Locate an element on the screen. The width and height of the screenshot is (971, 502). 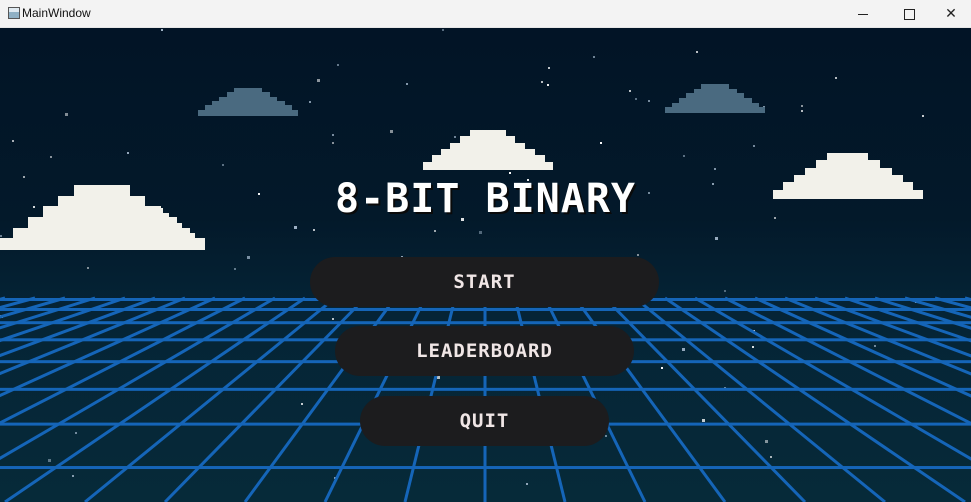
quit-button: QUIT is located at coordinates (484, 421).